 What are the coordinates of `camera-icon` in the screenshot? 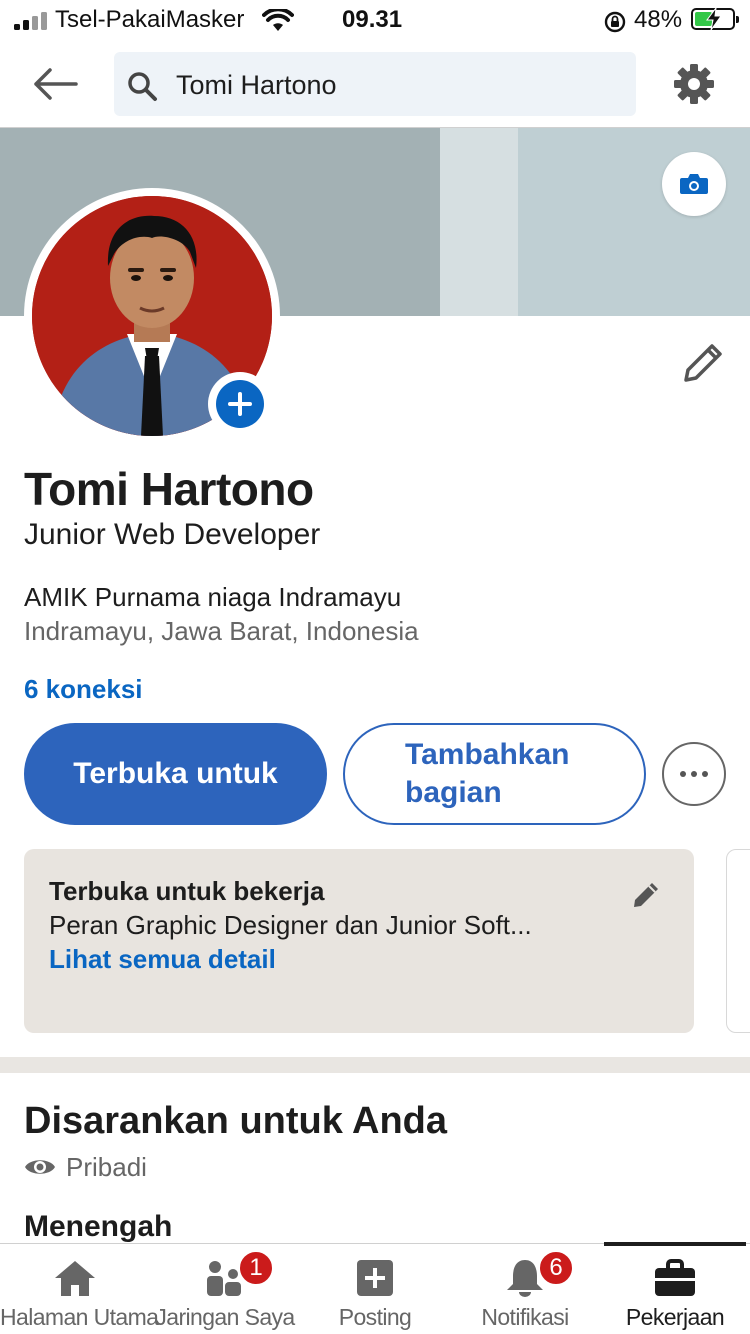 It's located at (694, 184).